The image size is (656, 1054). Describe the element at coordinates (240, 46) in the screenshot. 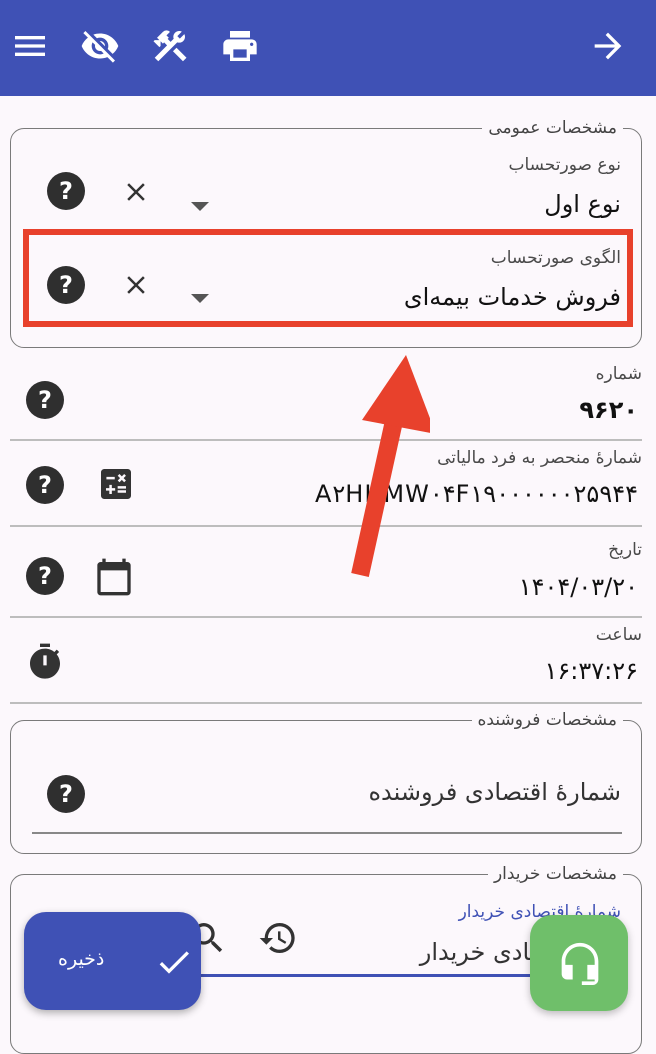

I see `print-icon` at that location.